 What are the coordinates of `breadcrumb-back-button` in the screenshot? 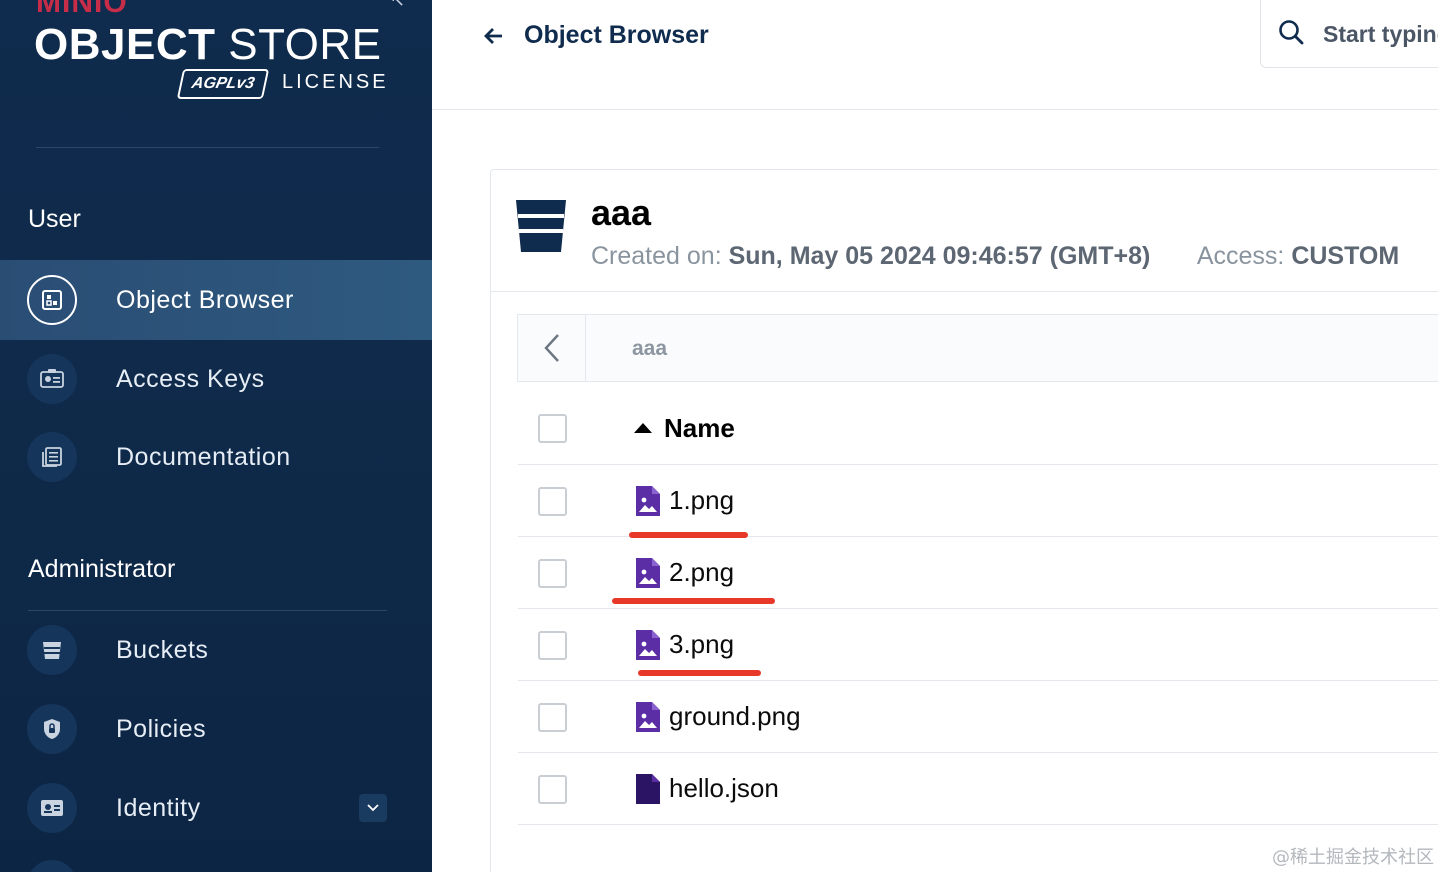 It's located at (552, 348).